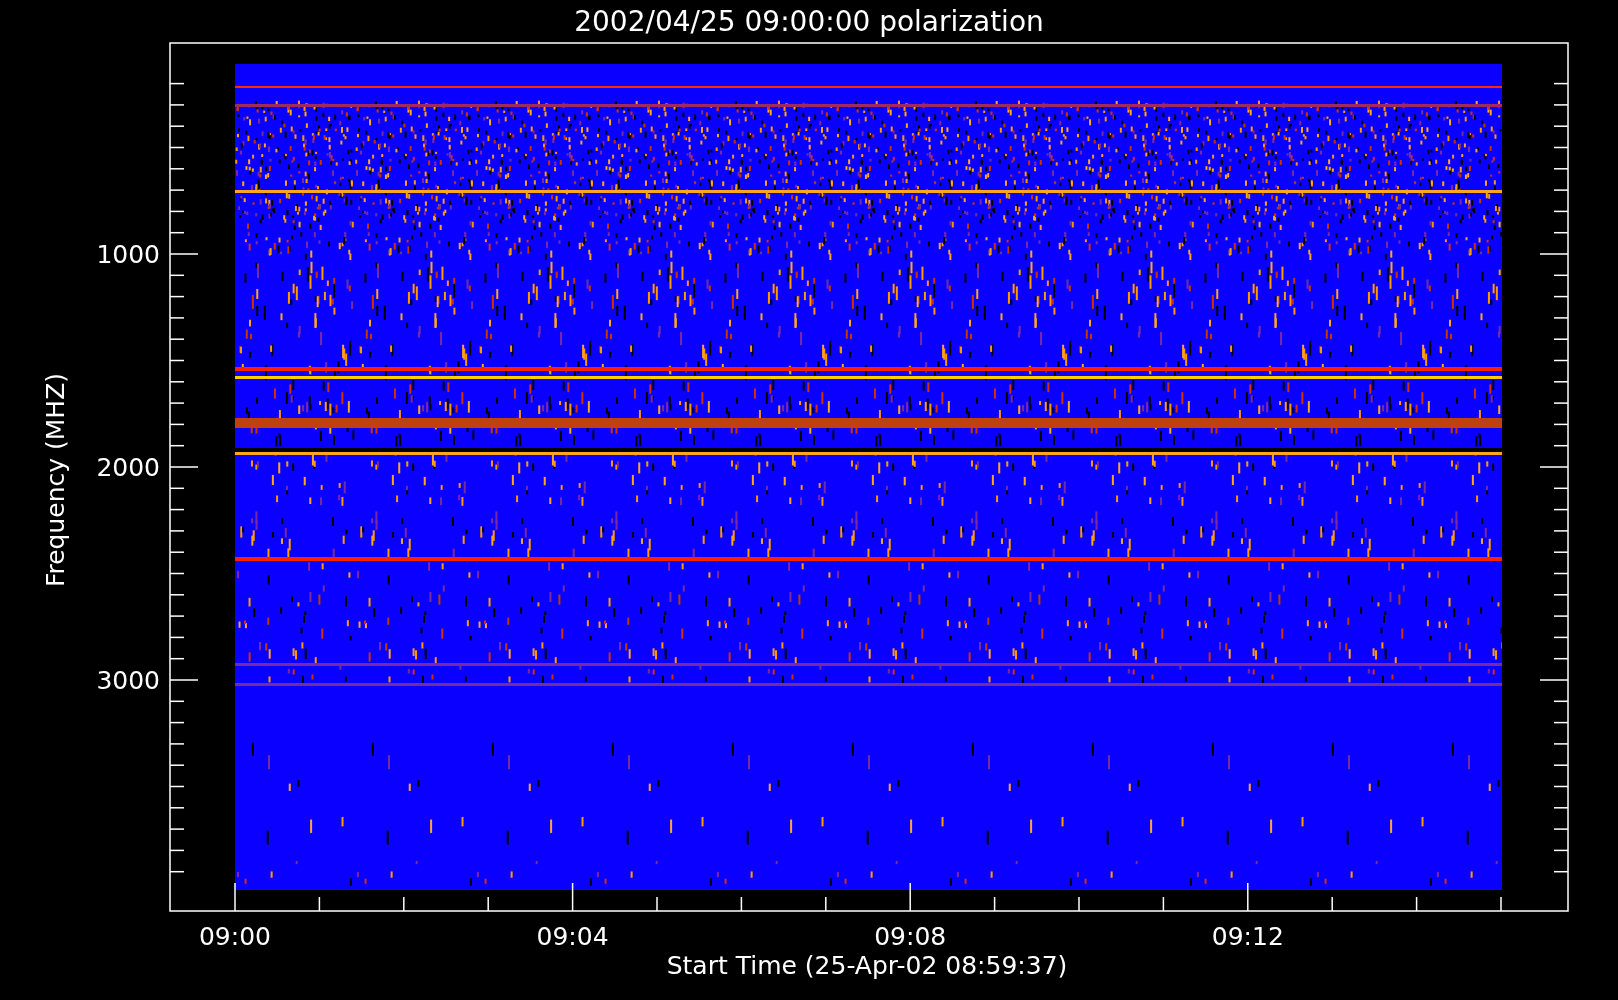 The image size is (1618, 1000). What do you see at coordinates (55, 480) in the screenshot?
I see `y-axis-label: Frequency (MHZ)` at bounding box center [55, 480].